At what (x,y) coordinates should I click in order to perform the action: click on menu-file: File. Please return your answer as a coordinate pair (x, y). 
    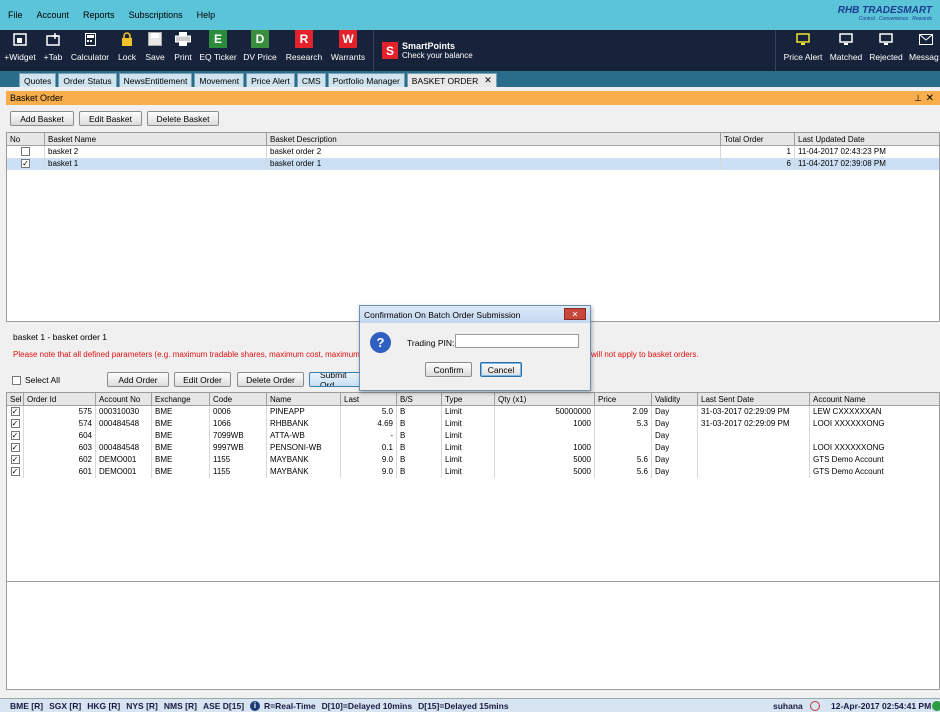
    Looking at the image, I should click on (15, 15).